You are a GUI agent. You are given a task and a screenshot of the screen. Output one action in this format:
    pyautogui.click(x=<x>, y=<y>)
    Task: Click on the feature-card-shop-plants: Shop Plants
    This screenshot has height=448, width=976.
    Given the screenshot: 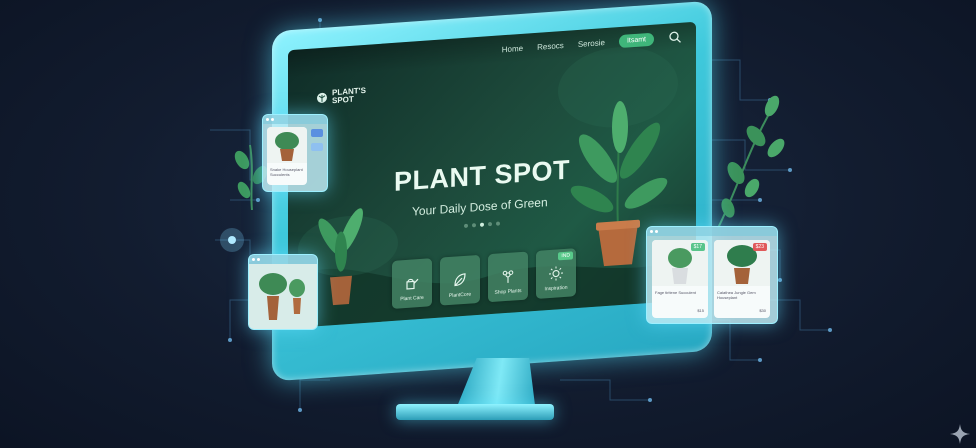 What is the action you would take?
    pyautogui.click(x=508, y=277)
    